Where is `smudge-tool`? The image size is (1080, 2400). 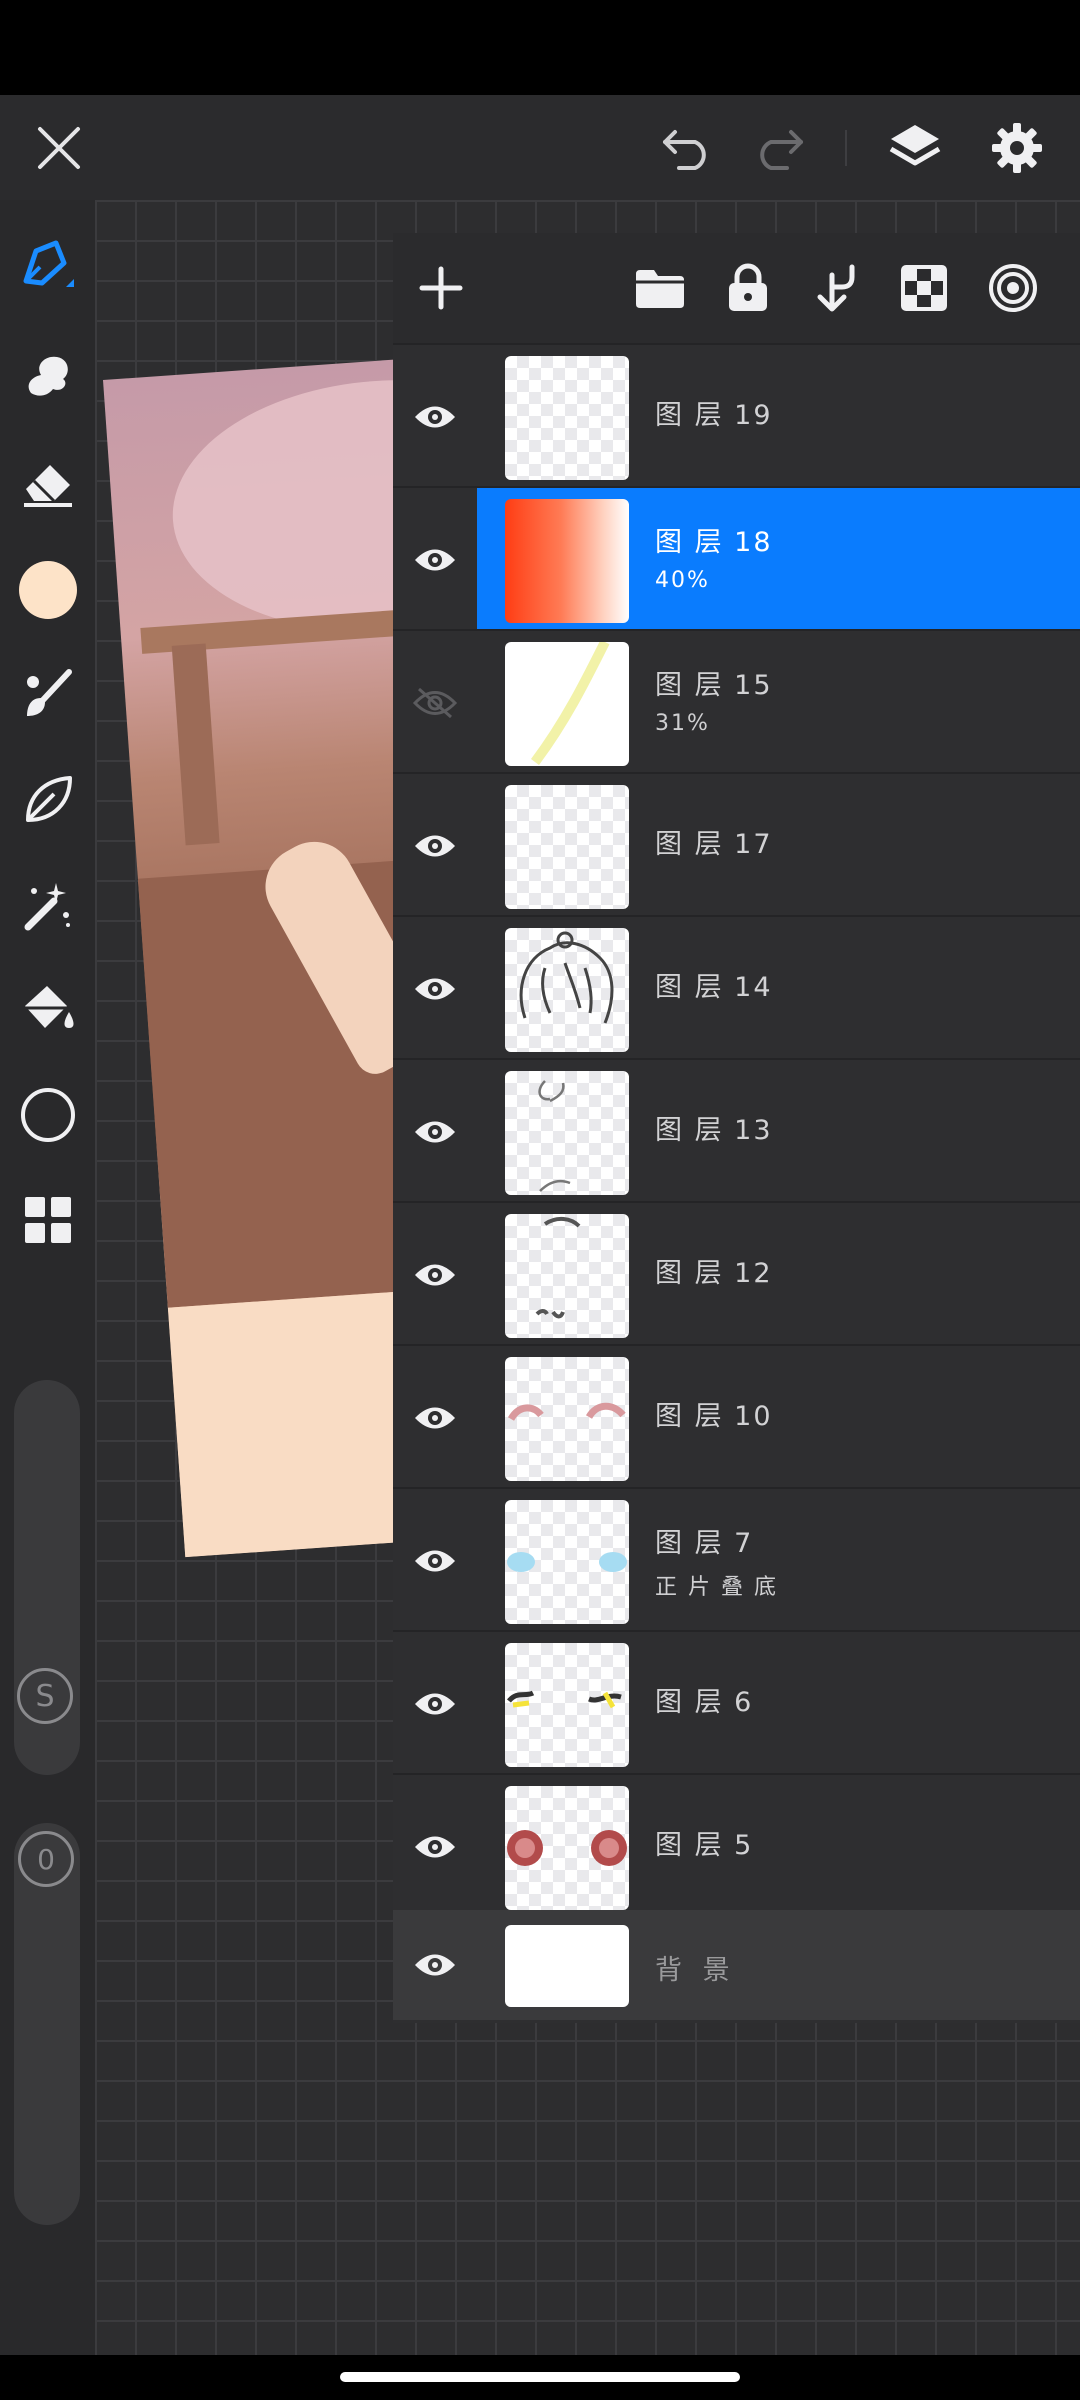 smudge-tool is located at coordinates (47, 376).